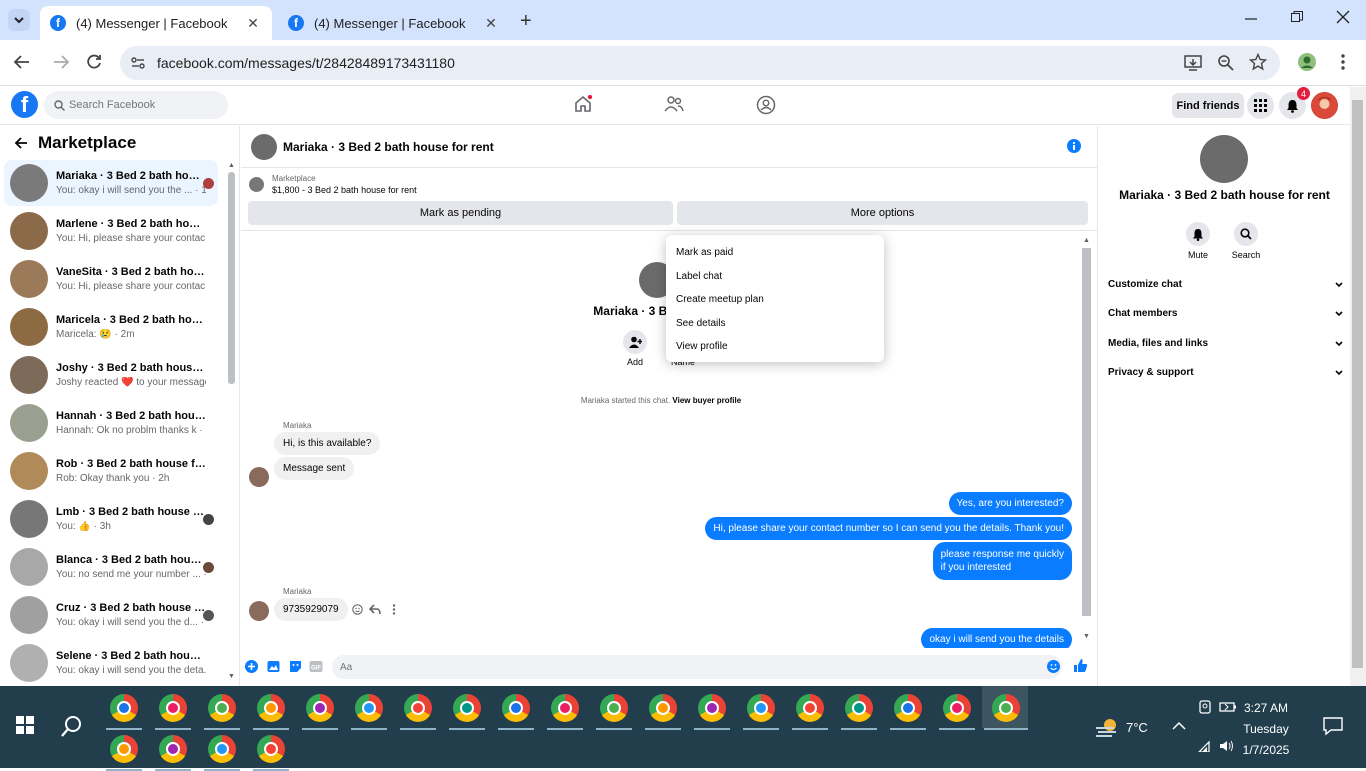  I want to click on show-hidden-icons-chevron-icon, so click(1179, 726).